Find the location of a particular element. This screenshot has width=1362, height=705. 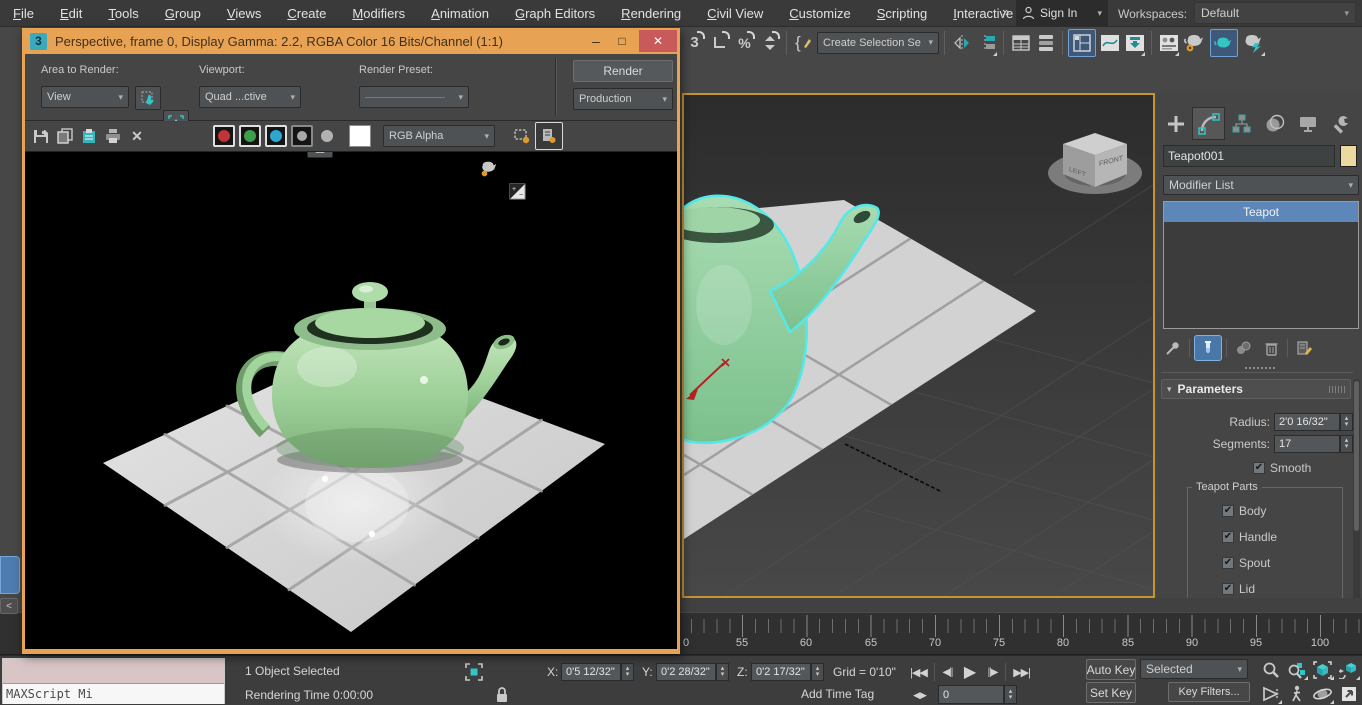

maxscript-pink-row is located at coordinates (113, 671).